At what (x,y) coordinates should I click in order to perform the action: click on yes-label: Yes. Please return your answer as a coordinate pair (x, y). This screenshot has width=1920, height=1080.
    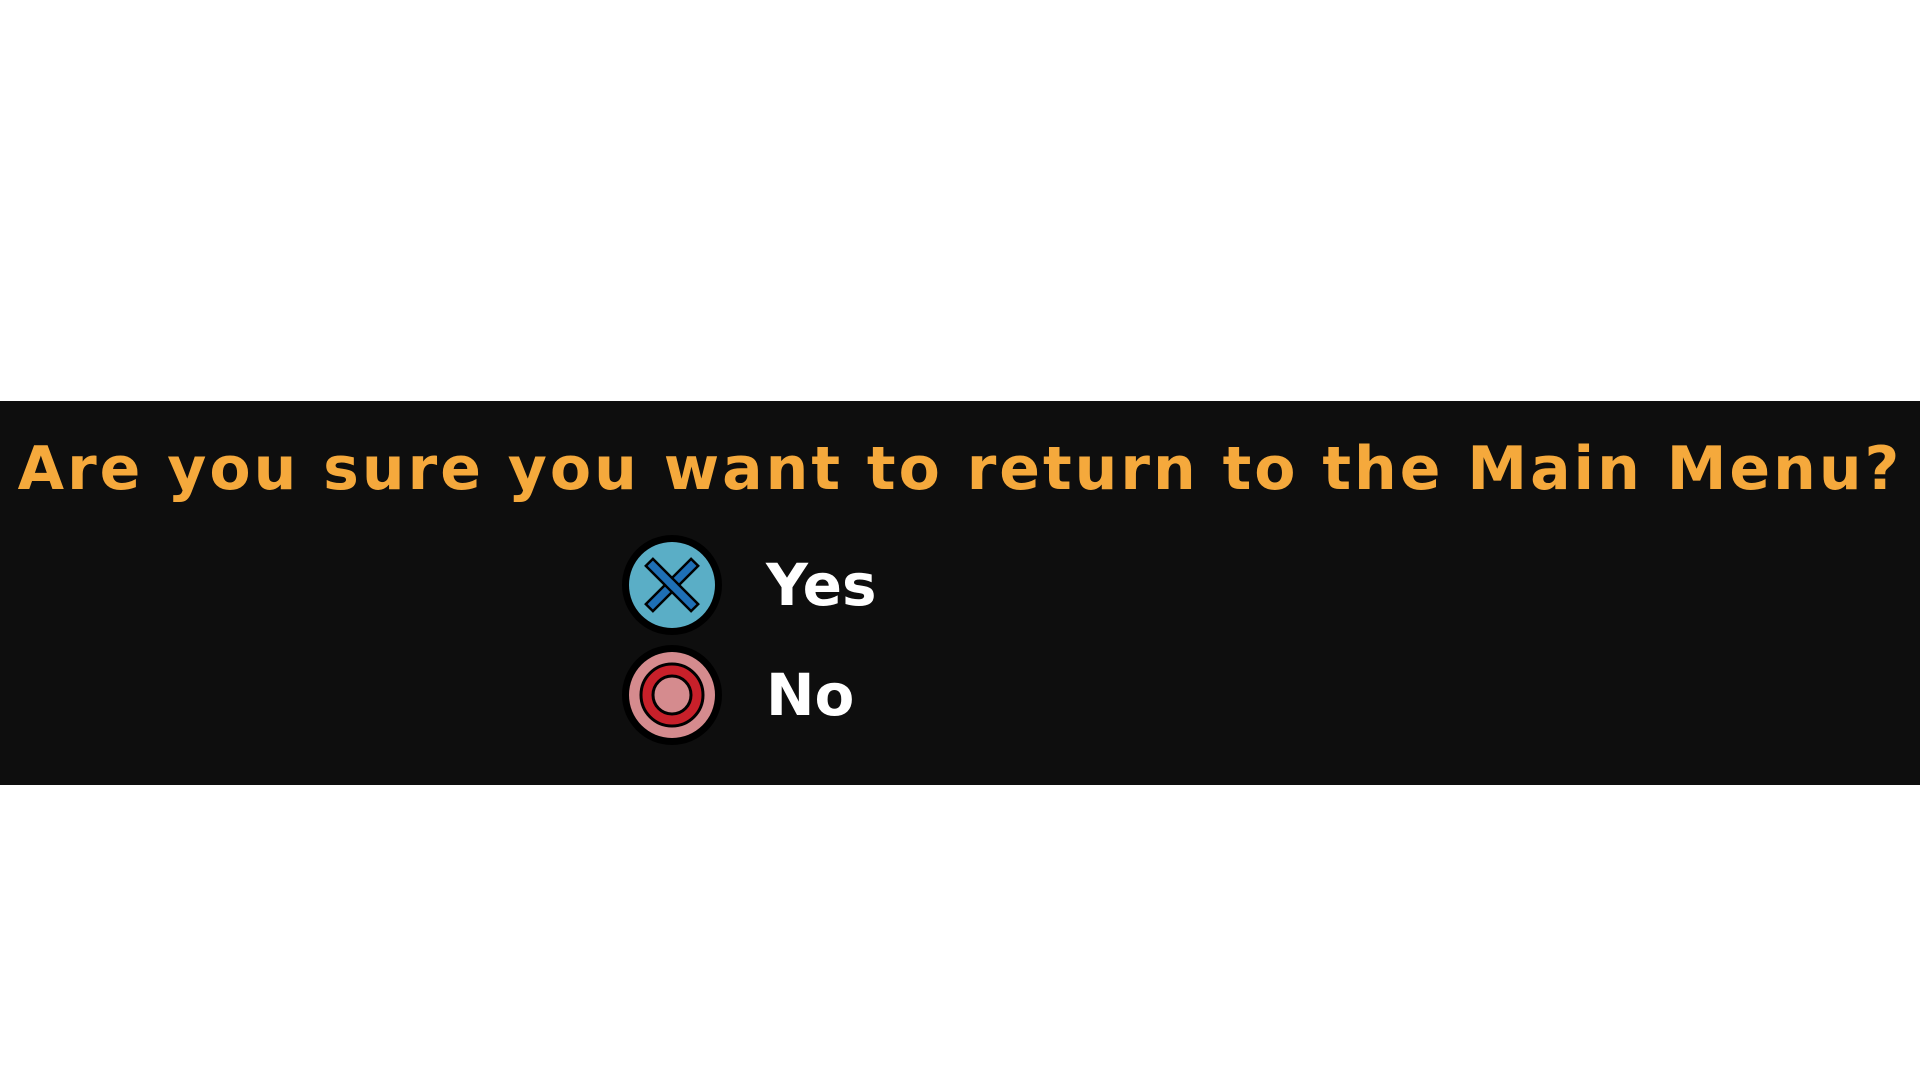
    Looking at the image, I should click on (821, 585).